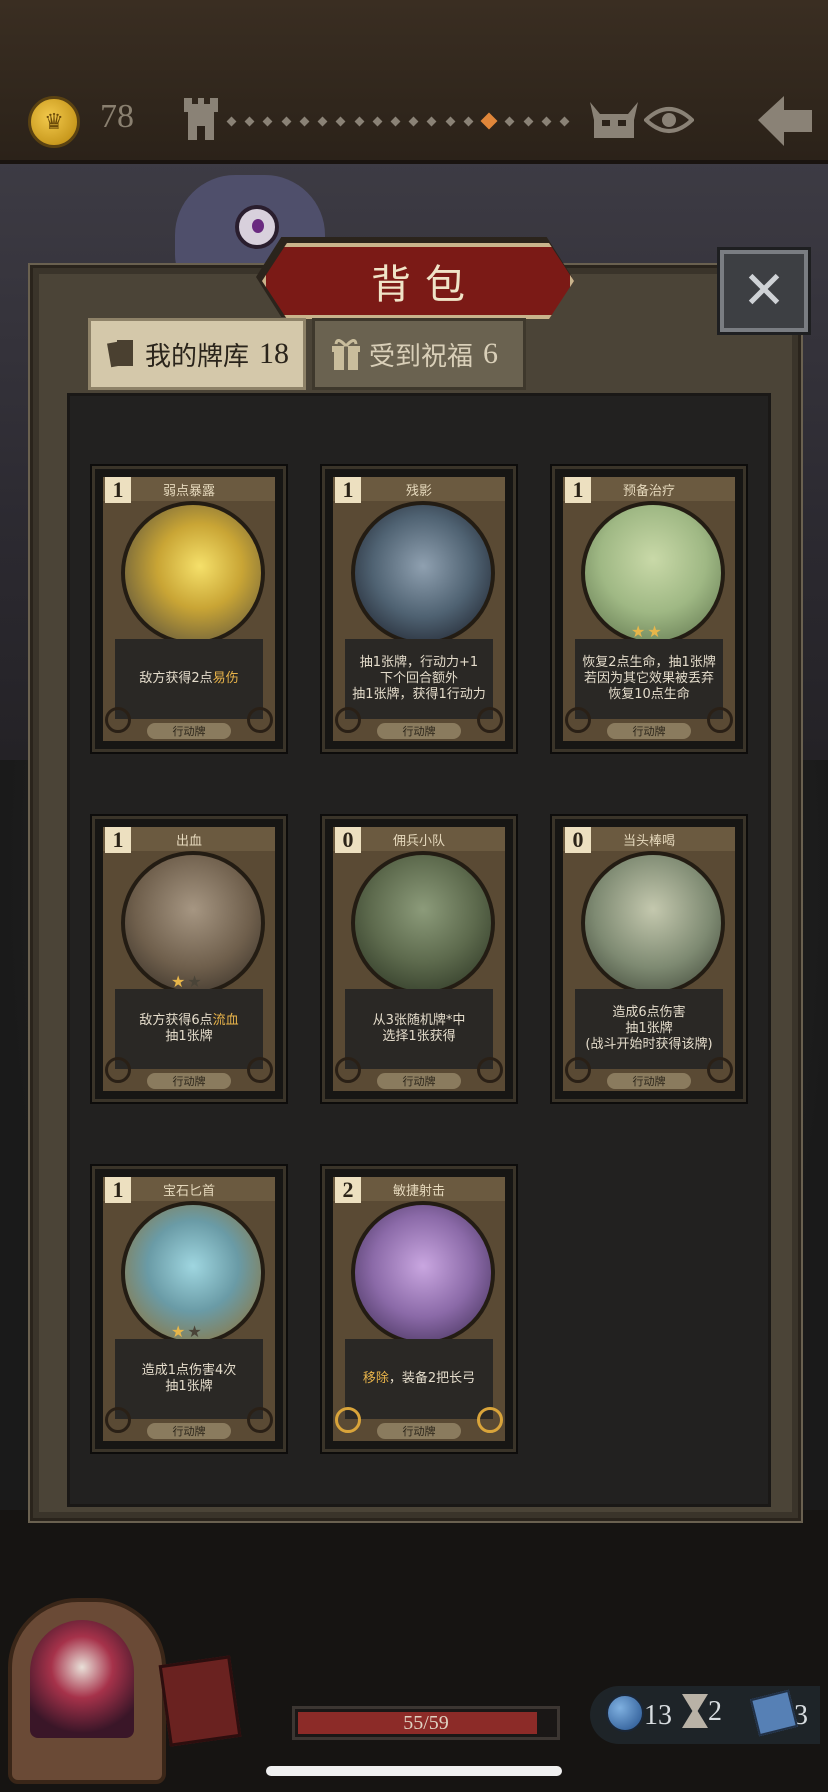  I want to click on card: 敏捷射击 2 移除，装备2把长弓 行动牌, so click(419, 1309).